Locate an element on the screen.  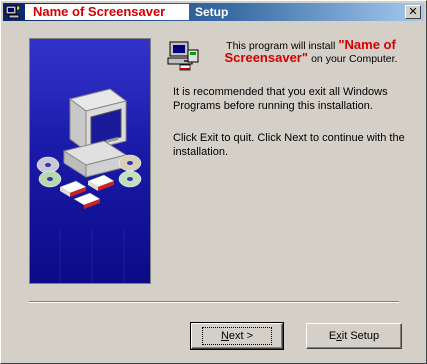
window-title-setup: Setup is located at coordinates (212, 12).